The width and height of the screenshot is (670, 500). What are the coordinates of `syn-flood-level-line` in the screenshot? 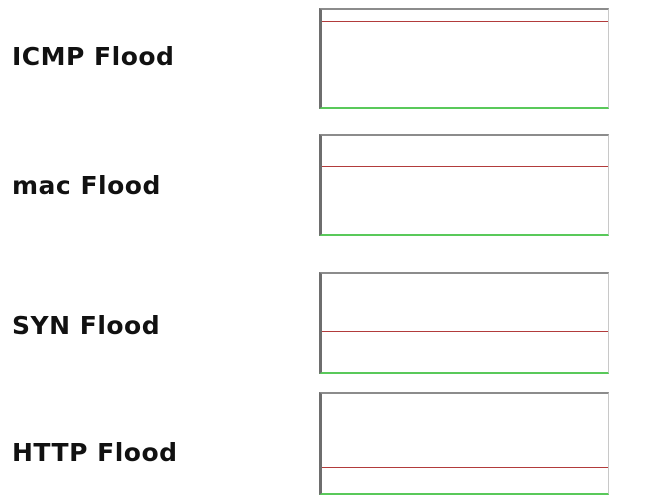 It's located at (465, 331).